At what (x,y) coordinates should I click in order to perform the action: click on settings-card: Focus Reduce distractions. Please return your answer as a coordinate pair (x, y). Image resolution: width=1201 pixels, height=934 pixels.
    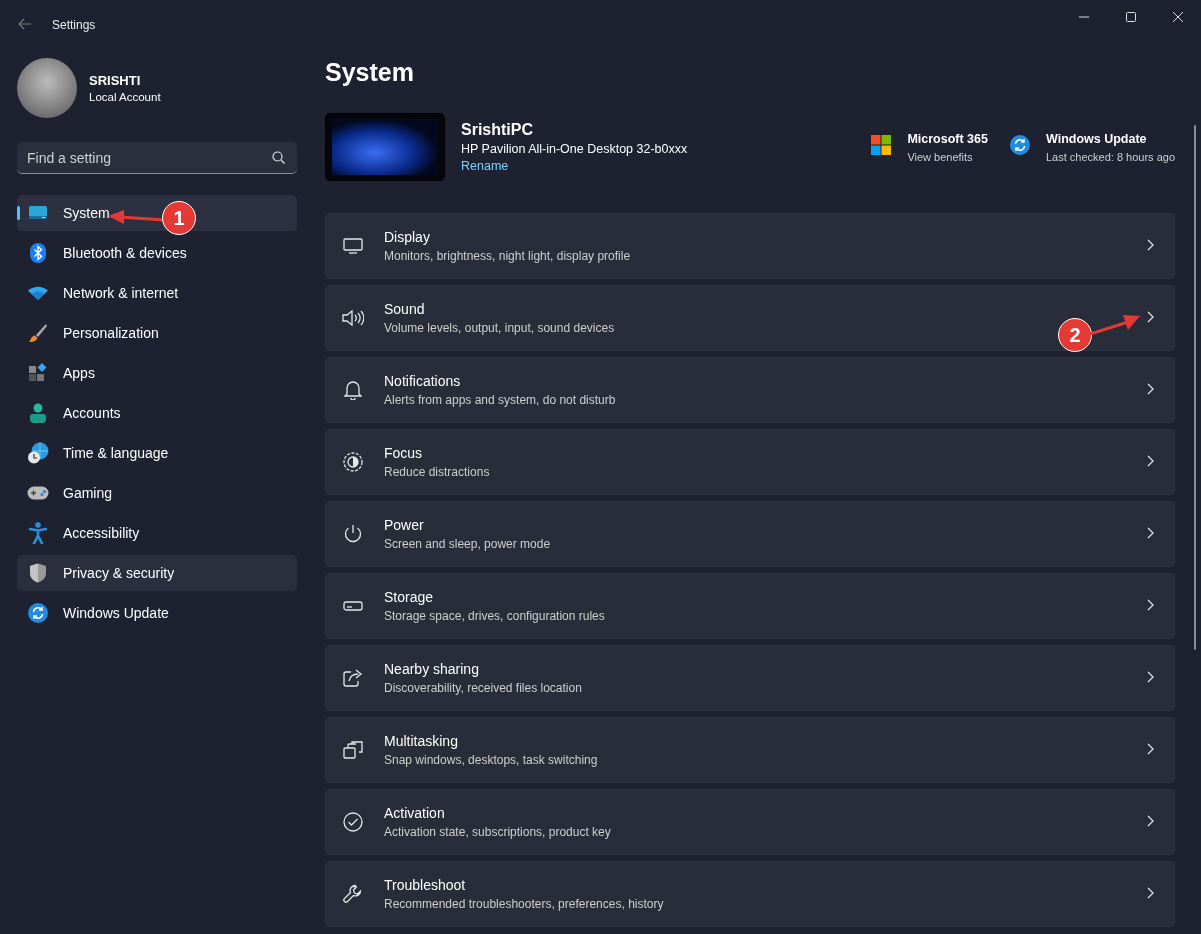
    Looking at the image, I should click on (750, 462).